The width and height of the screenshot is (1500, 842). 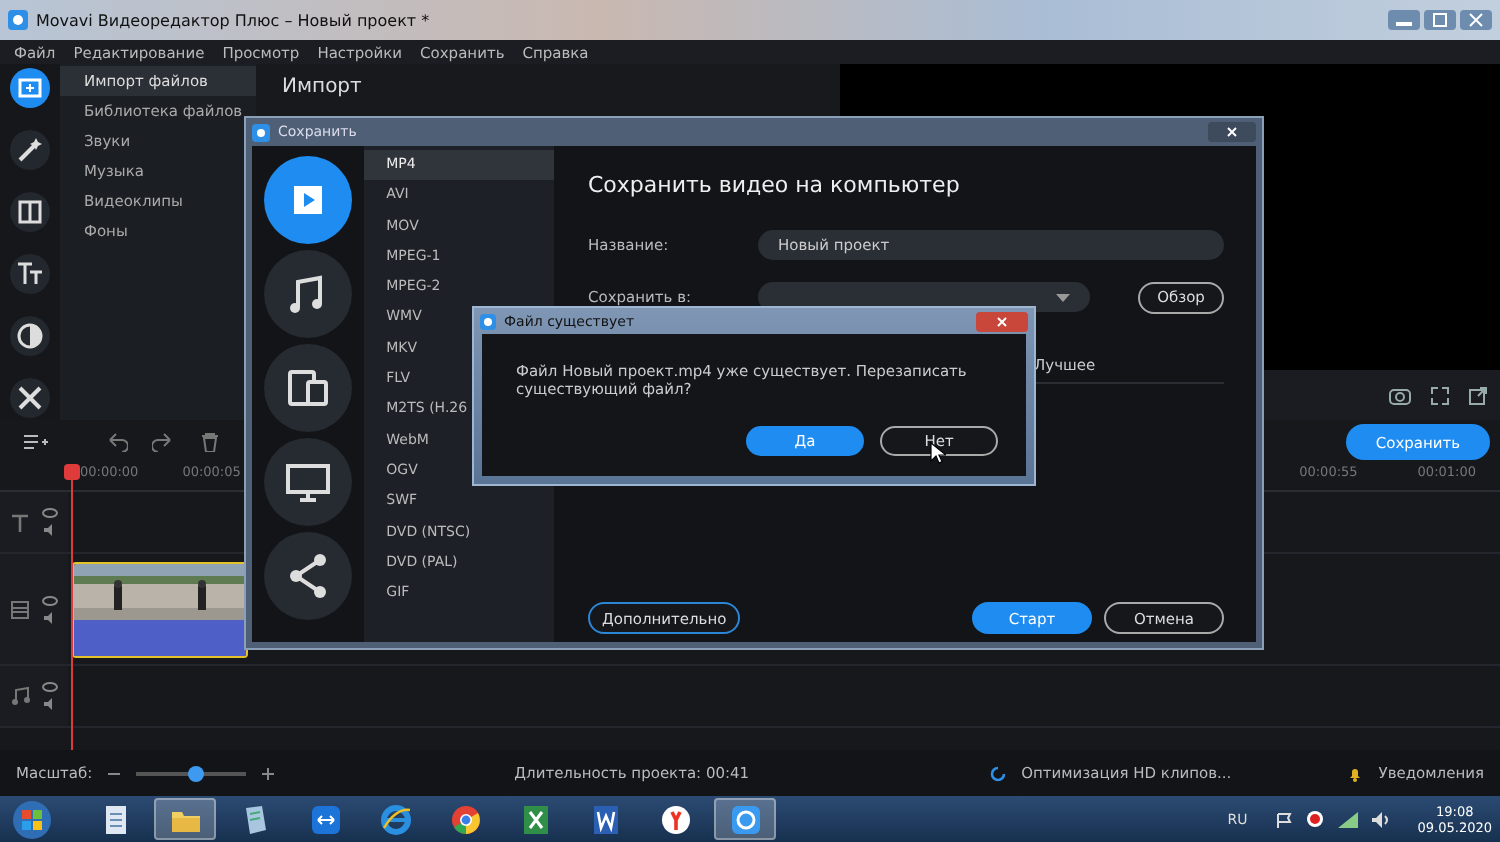 What do you see at coordinates (308, 482) in the screenshot?
I see `monitor-icon` at bounding box center [308, 482].